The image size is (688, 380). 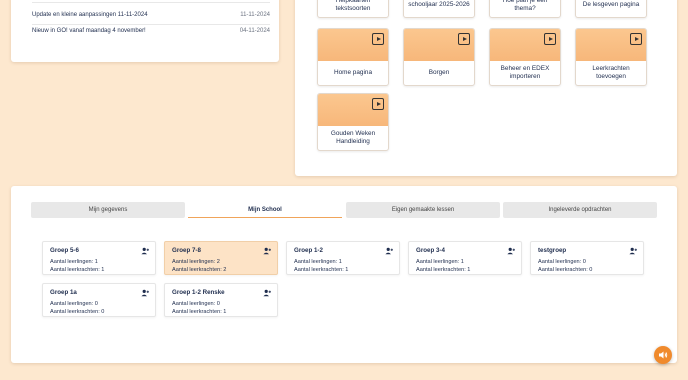 What do you see at coordinates (439, 4) in the screenshot?
I see `tile-label: schooljaar 2025-2026` at bounding box center [439, 4].